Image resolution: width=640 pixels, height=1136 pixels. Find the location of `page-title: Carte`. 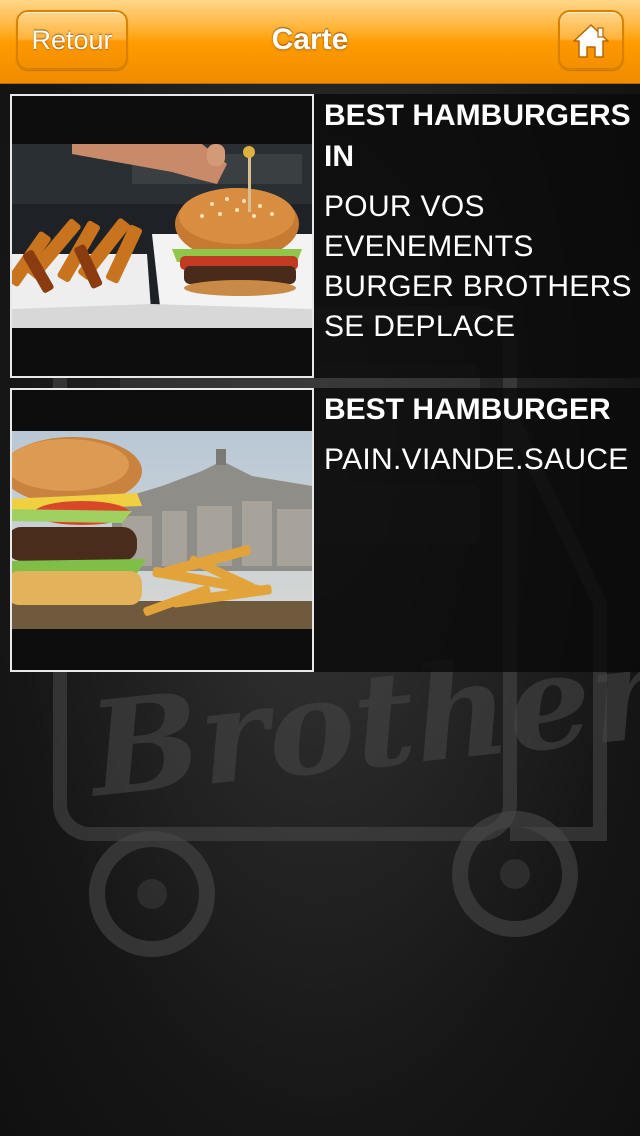

page-title: Carte is located at coordinates (310, 39).